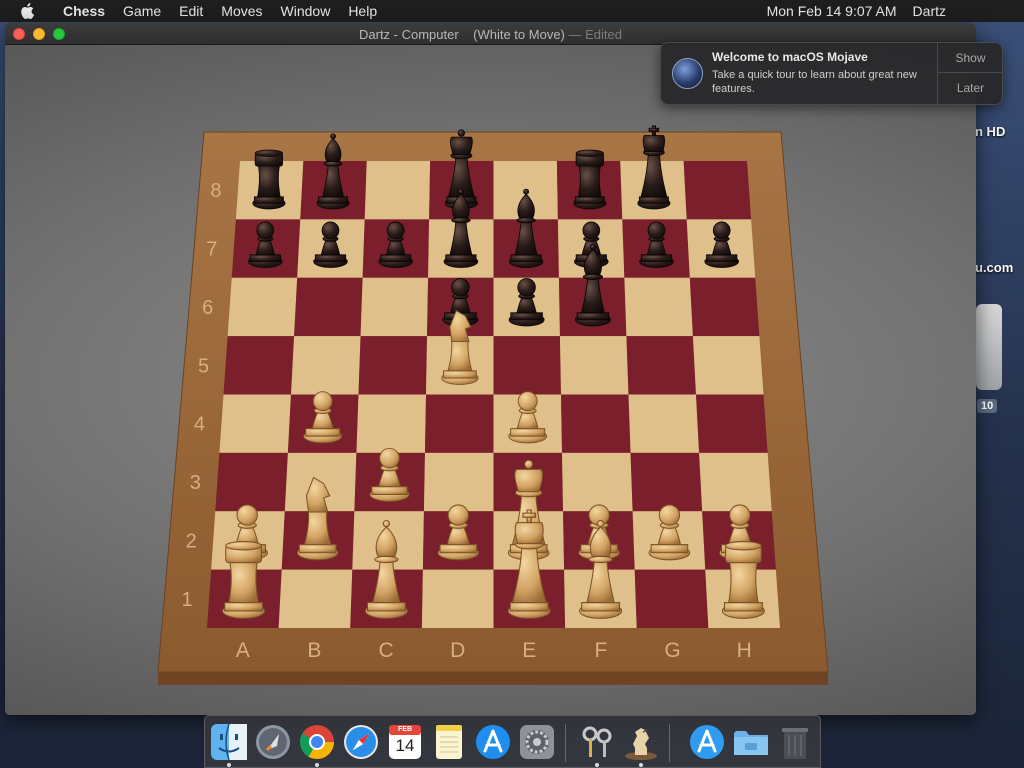  I want to click on trash-icon, so click(795, 742).